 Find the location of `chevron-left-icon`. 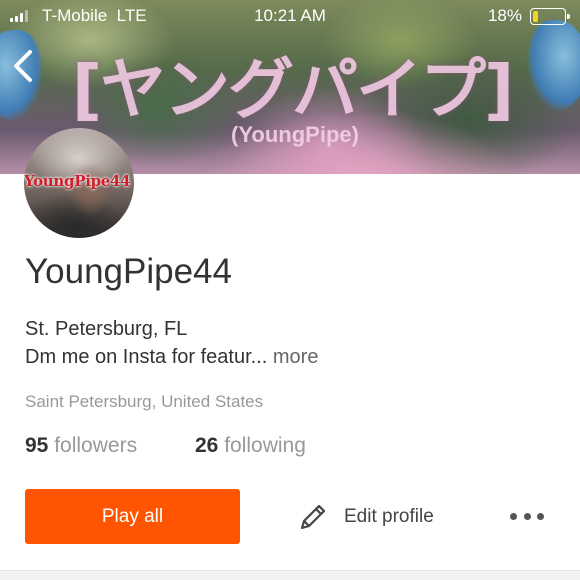

chevron-left-icon is located at coordinates (23, 66).